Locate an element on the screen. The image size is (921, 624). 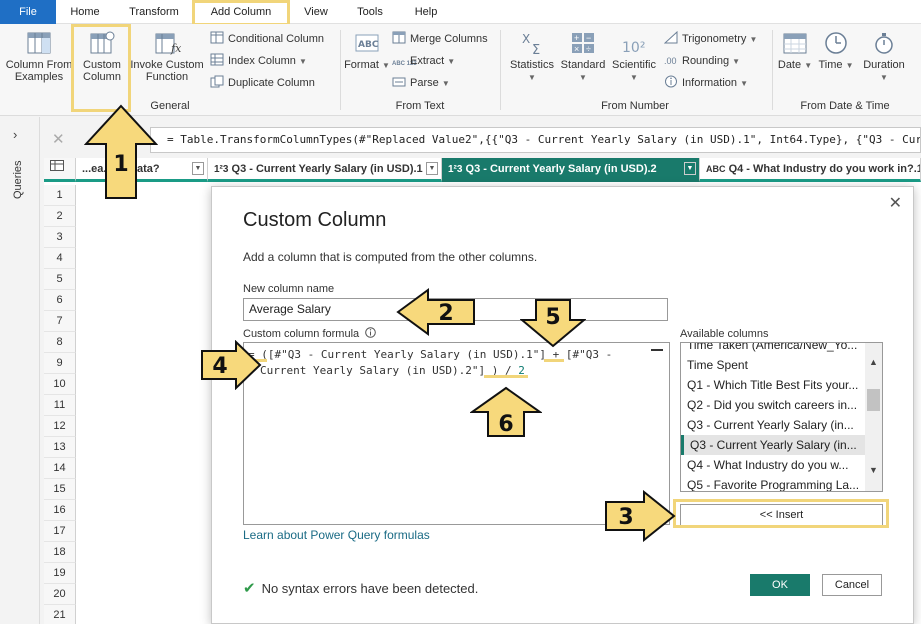
row-number: 5 is located at coordinates (60, 279).